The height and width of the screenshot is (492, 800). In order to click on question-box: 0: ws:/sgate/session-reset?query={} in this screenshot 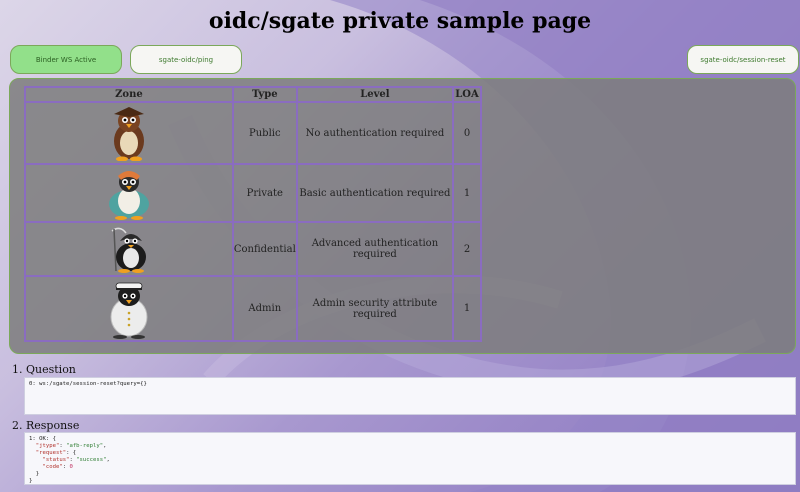, I will do `click(410, 396)`.